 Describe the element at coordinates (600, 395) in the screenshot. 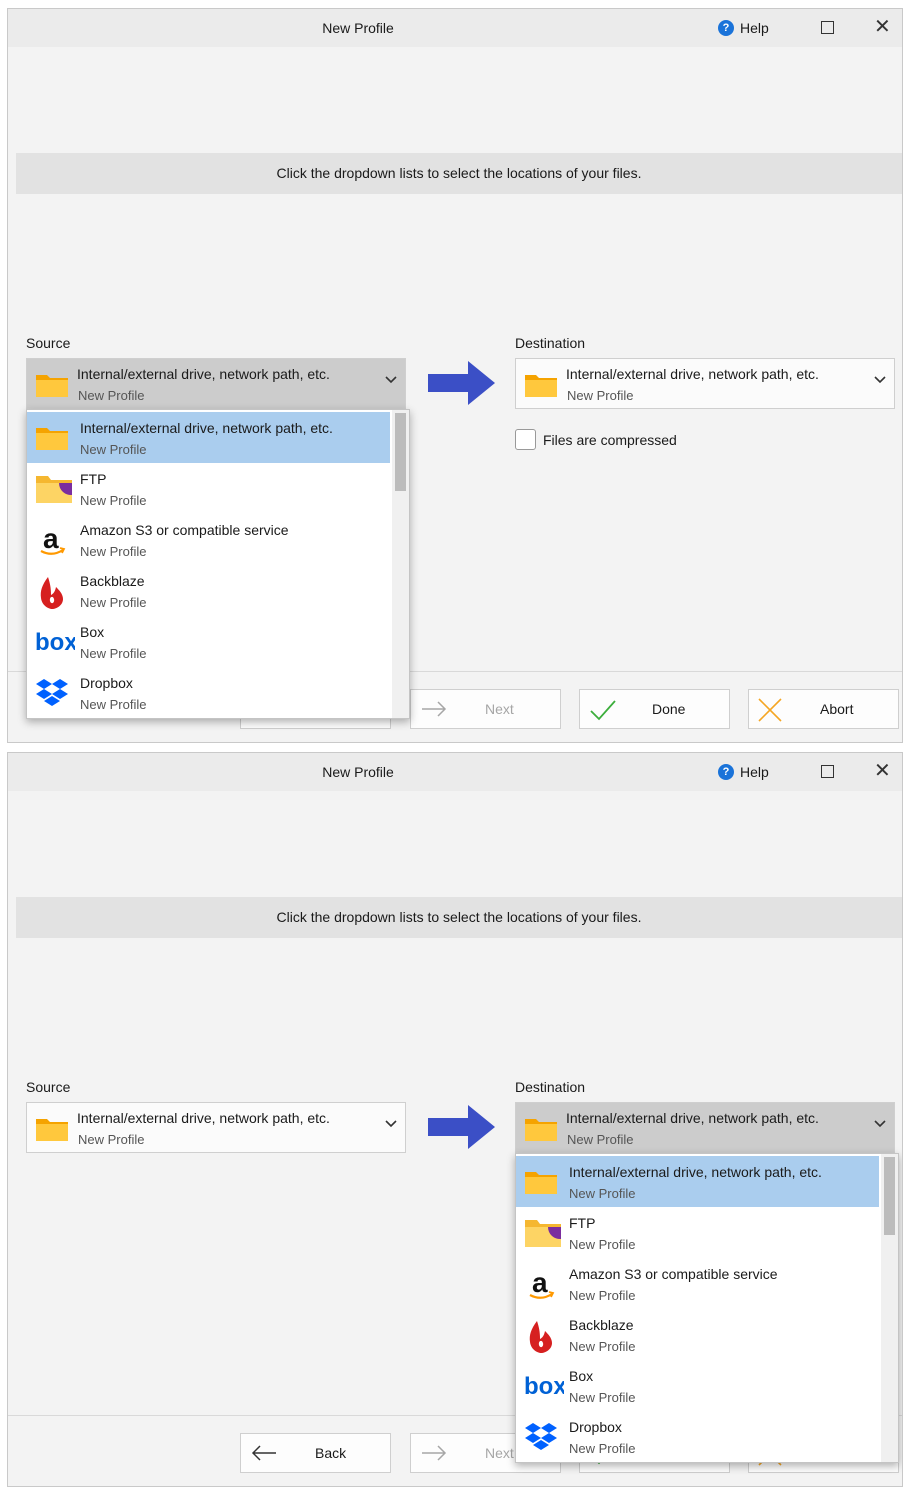

I see `destination-selected-subtitle: New Profile` at that location.